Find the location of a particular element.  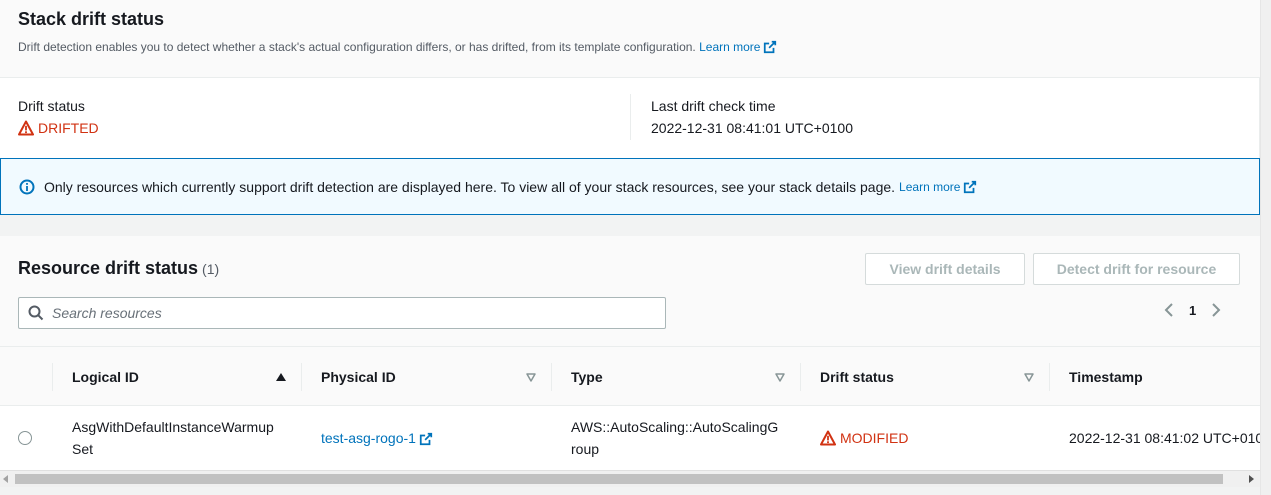

row-select-radio is located at coordinates (25, 438).